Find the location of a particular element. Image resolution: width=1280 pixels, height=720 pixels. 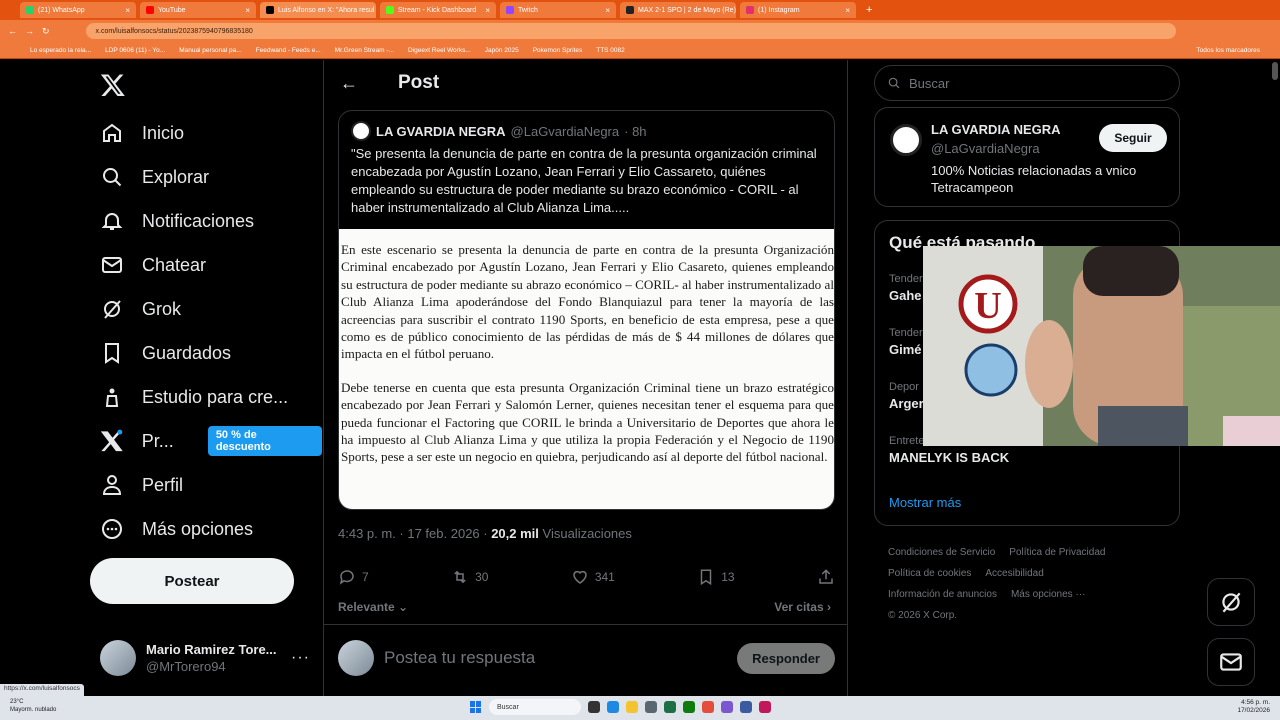

bookmark-item: Japón 2025 is located at coordinates (502, 50).